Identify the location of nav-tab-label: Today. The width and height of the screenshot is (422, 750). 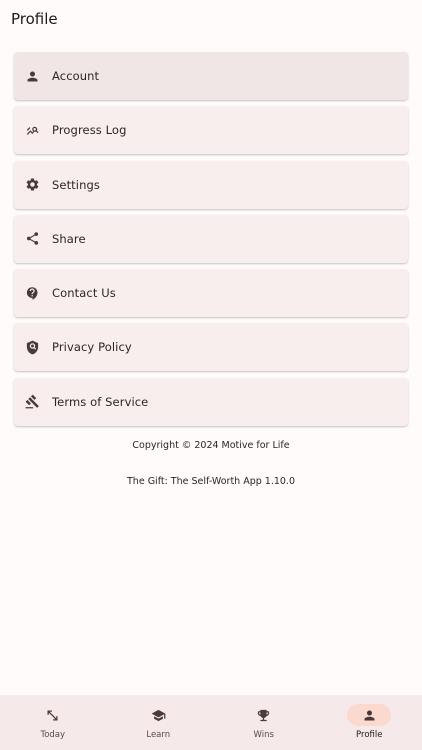
(53, 735).